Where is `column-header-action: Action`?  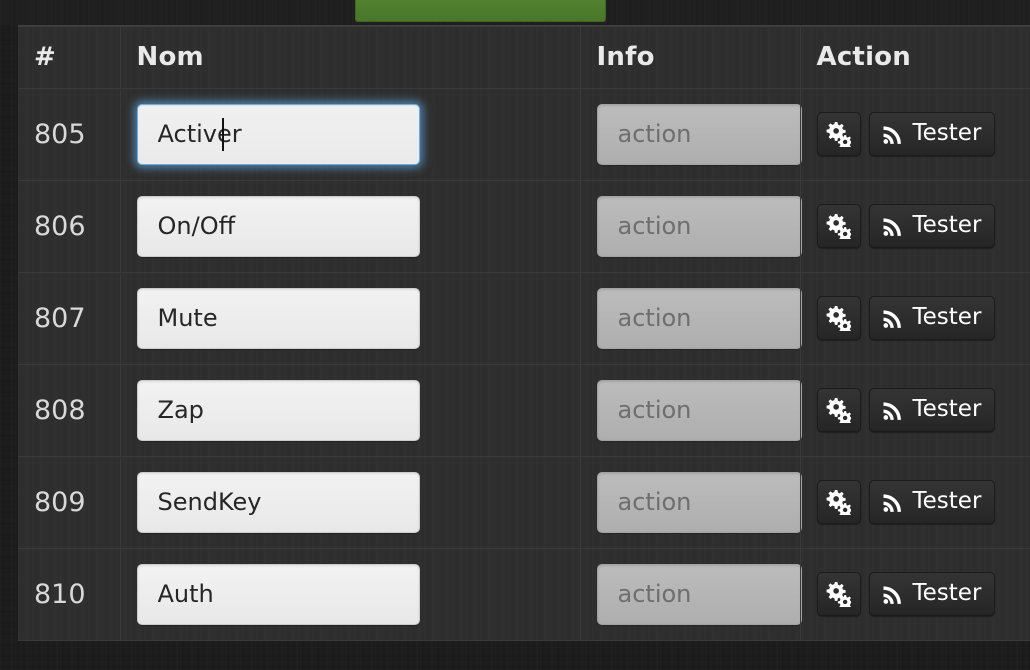
column-header-action: Action is located at coordinates (915, 57).